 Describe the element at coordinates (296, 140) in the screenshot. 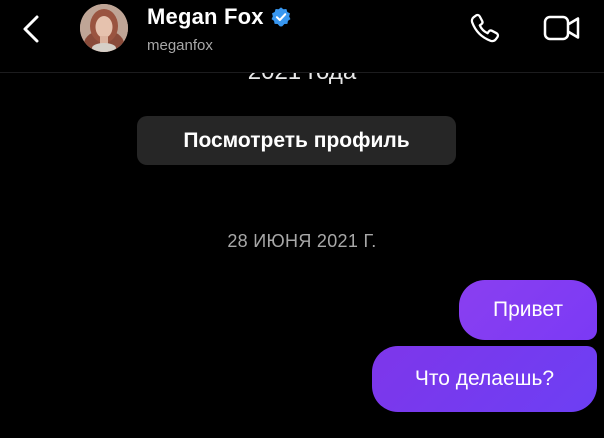

I see `view-profile-button: Посмотреть профиль` at that location.